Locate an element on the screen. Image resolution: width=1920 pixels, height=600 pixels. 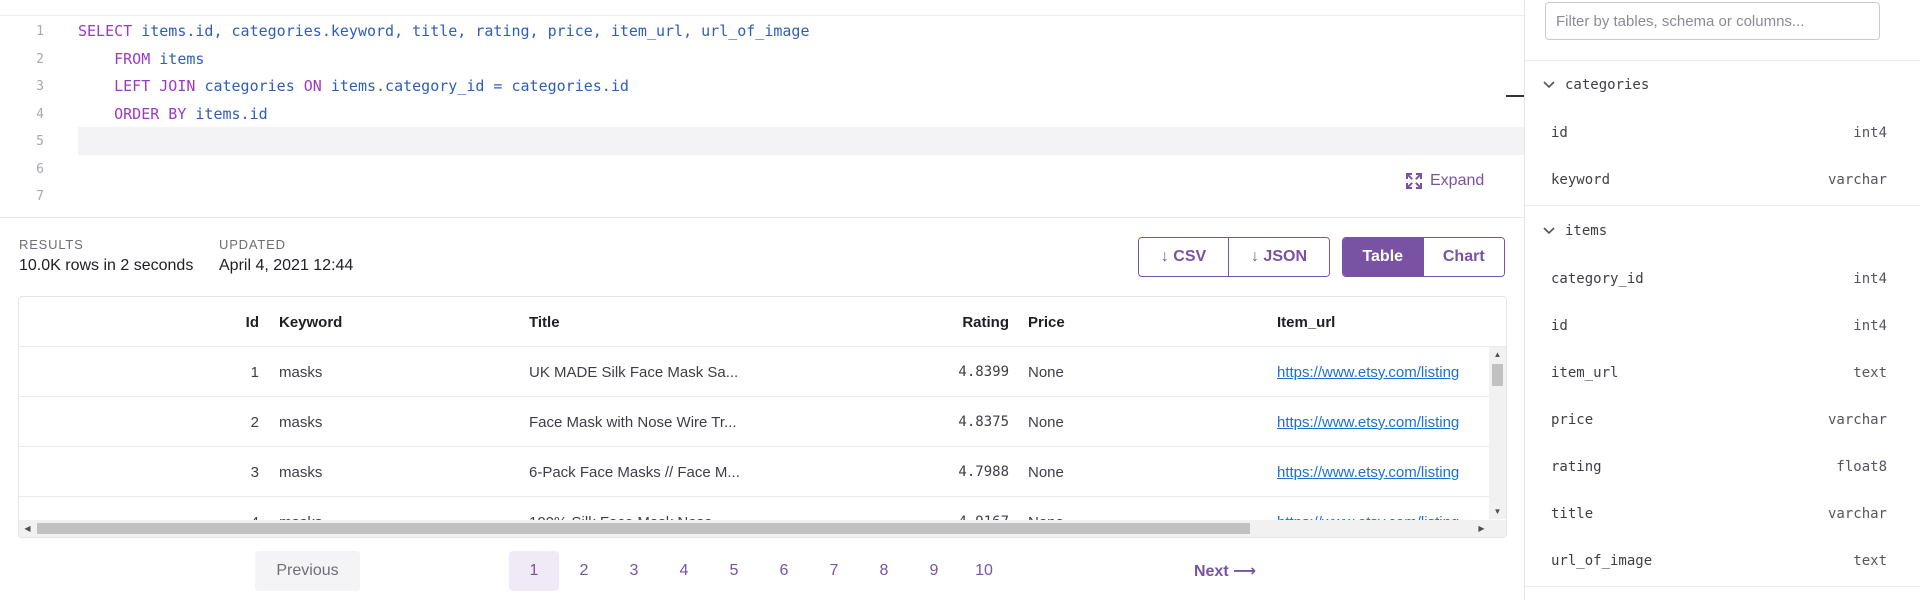
schema-column-row: category_id int4 is located at coordinates (1722, 278).